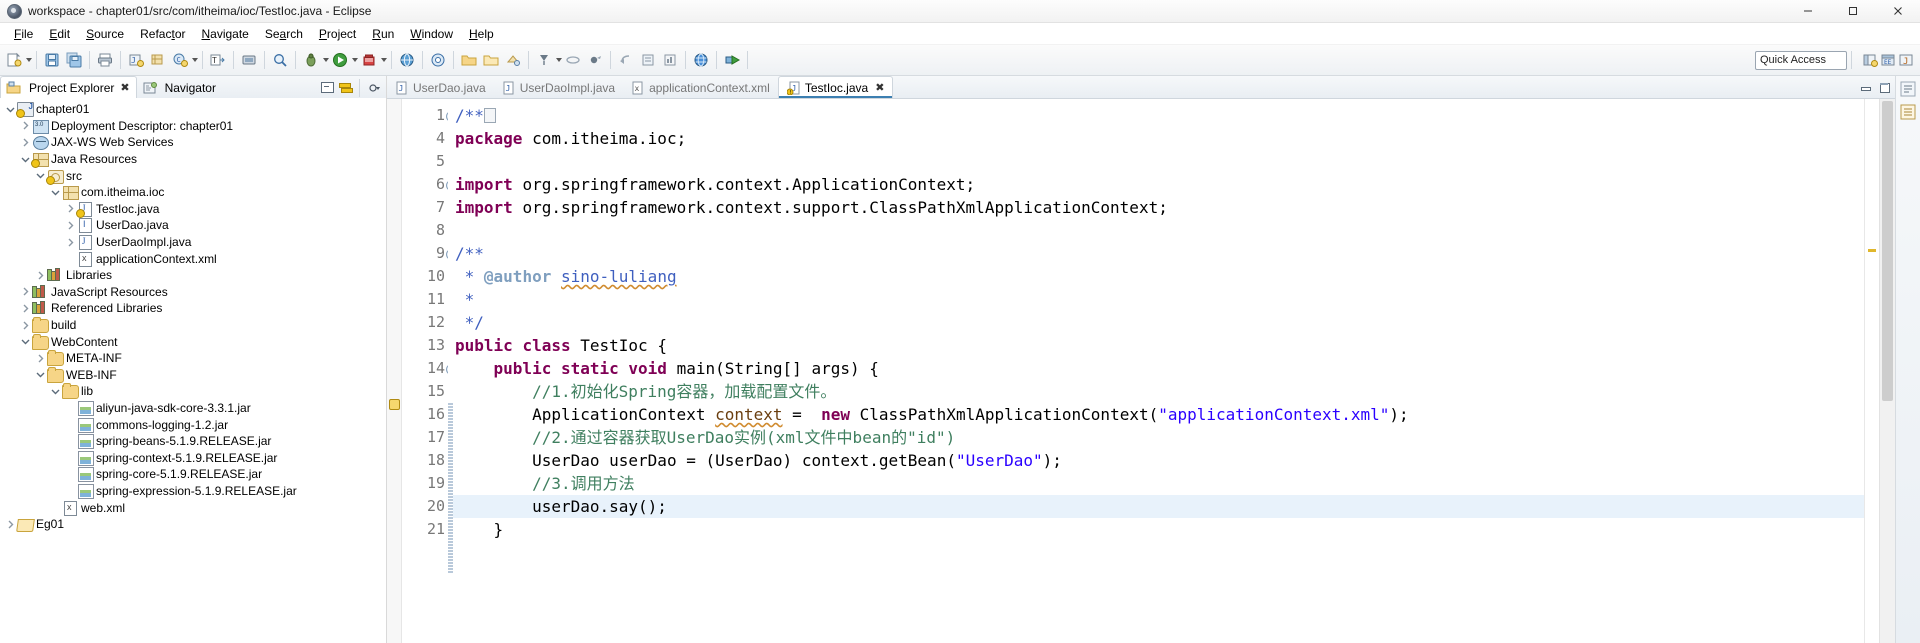 This screenshot has width=1920, height=643. Describe the element at coordinates (162, 34) in the screenshot. I see `menu-refactor: Refactor` at that location.